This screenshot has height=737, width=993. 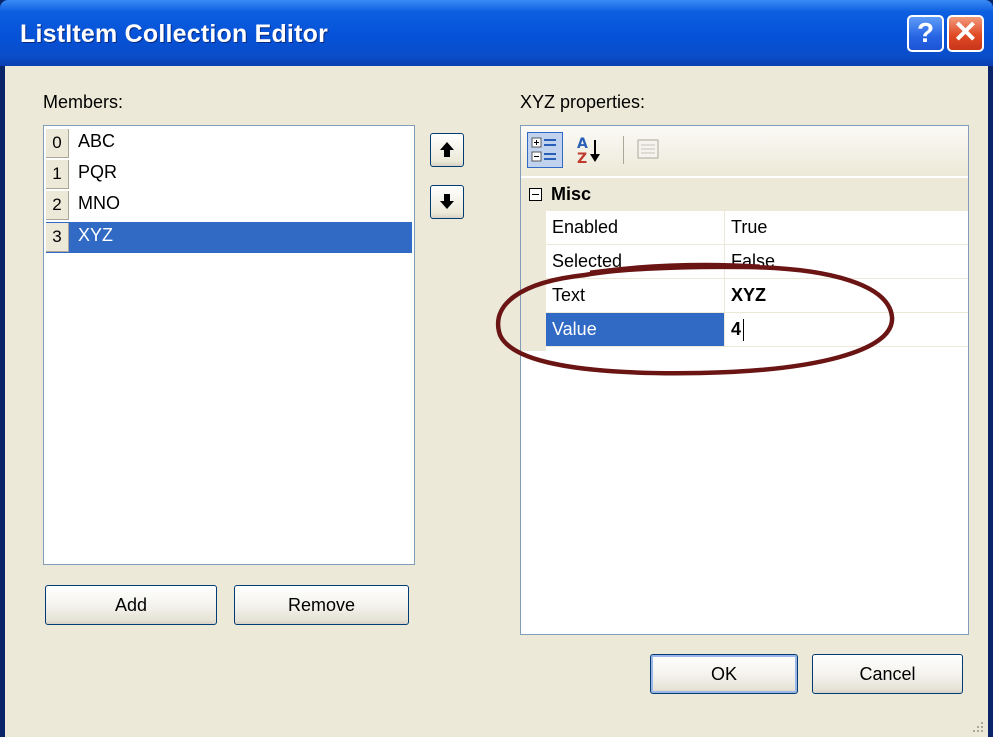 I want to click on list-item: 0 ABC, so click(x=229, y=143).